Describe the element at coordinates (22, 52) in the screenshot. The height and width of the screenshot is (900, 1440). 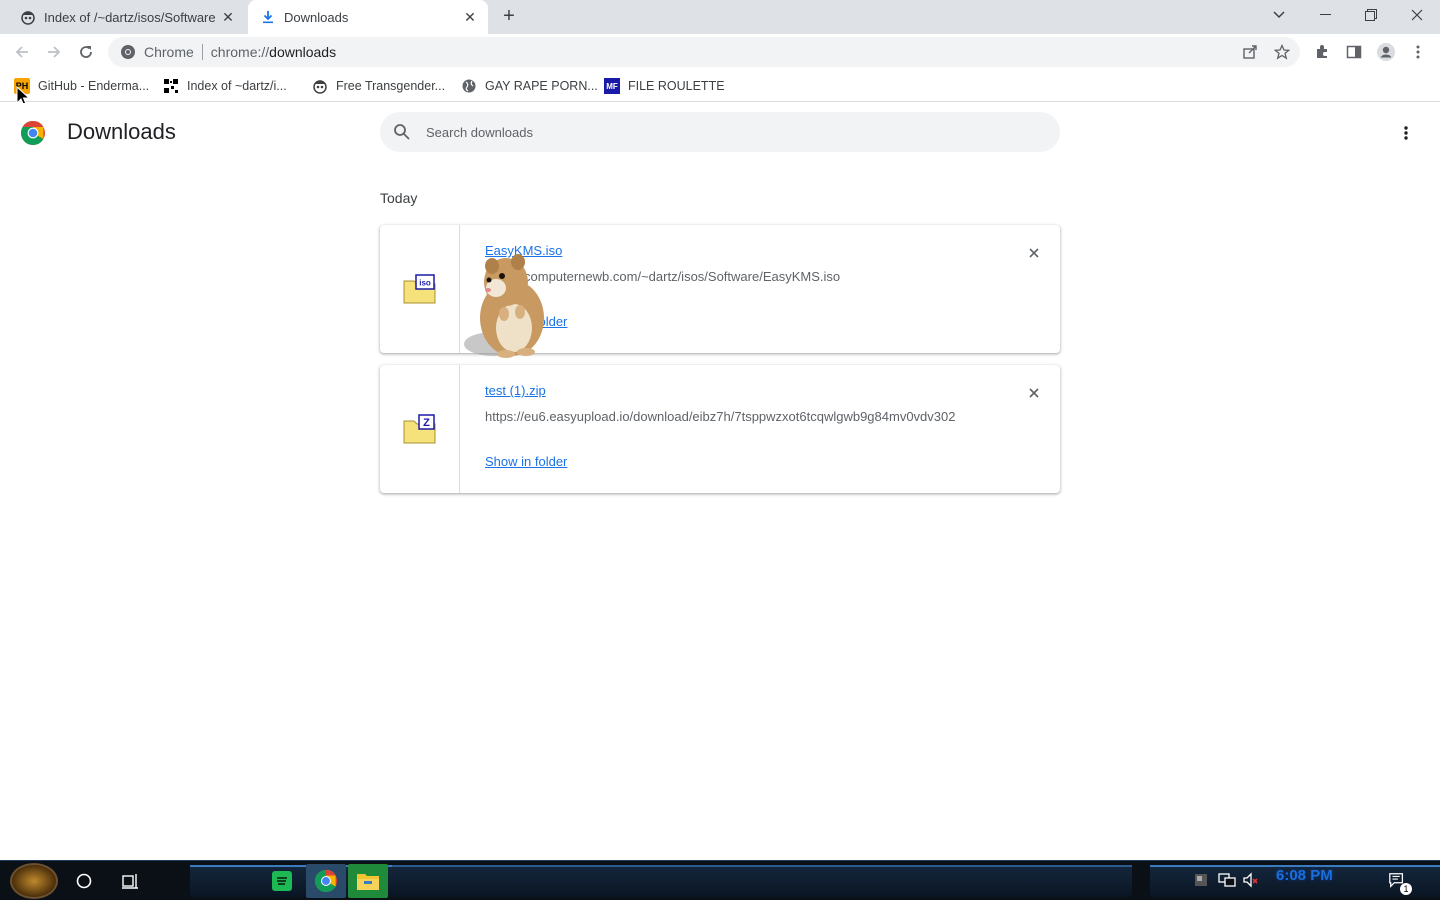
I see `back-icon` at that location.